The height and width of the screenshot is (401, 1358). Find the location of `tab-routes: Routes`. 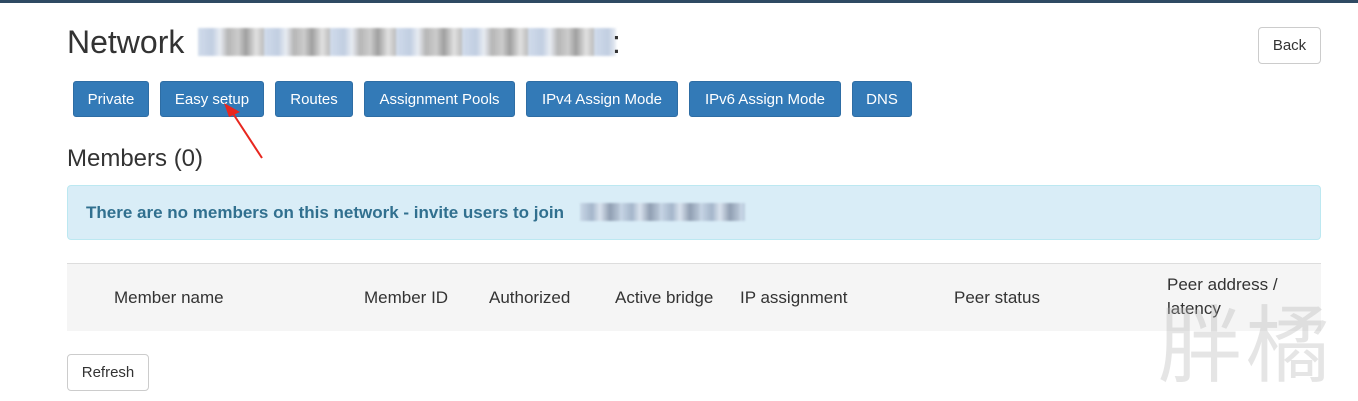

tab-routes: Routes is located at coordinates (314, 99).